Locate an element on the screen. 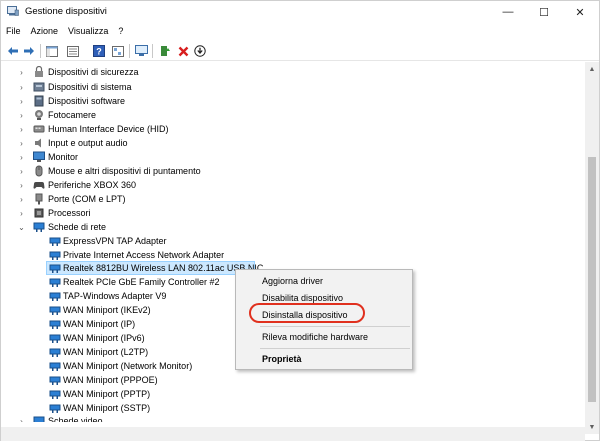 This screenshot has height=441, width=600. tree-category: › Input e output audio is located at coordinates (293, 143).